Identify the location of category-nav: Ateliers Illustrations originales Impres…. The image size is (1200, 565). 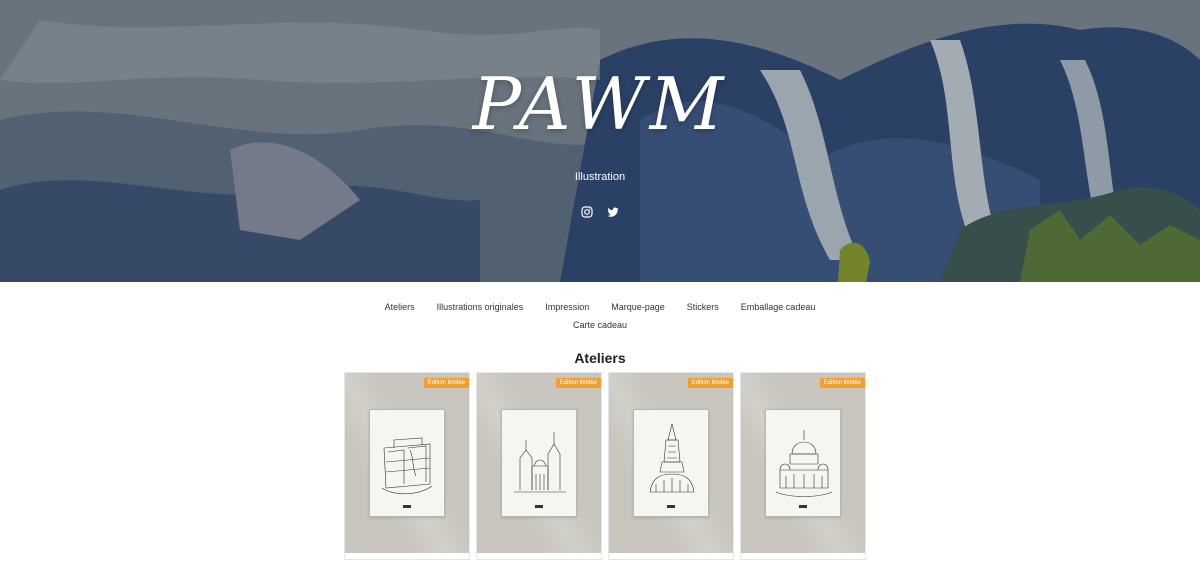
(600, 308).